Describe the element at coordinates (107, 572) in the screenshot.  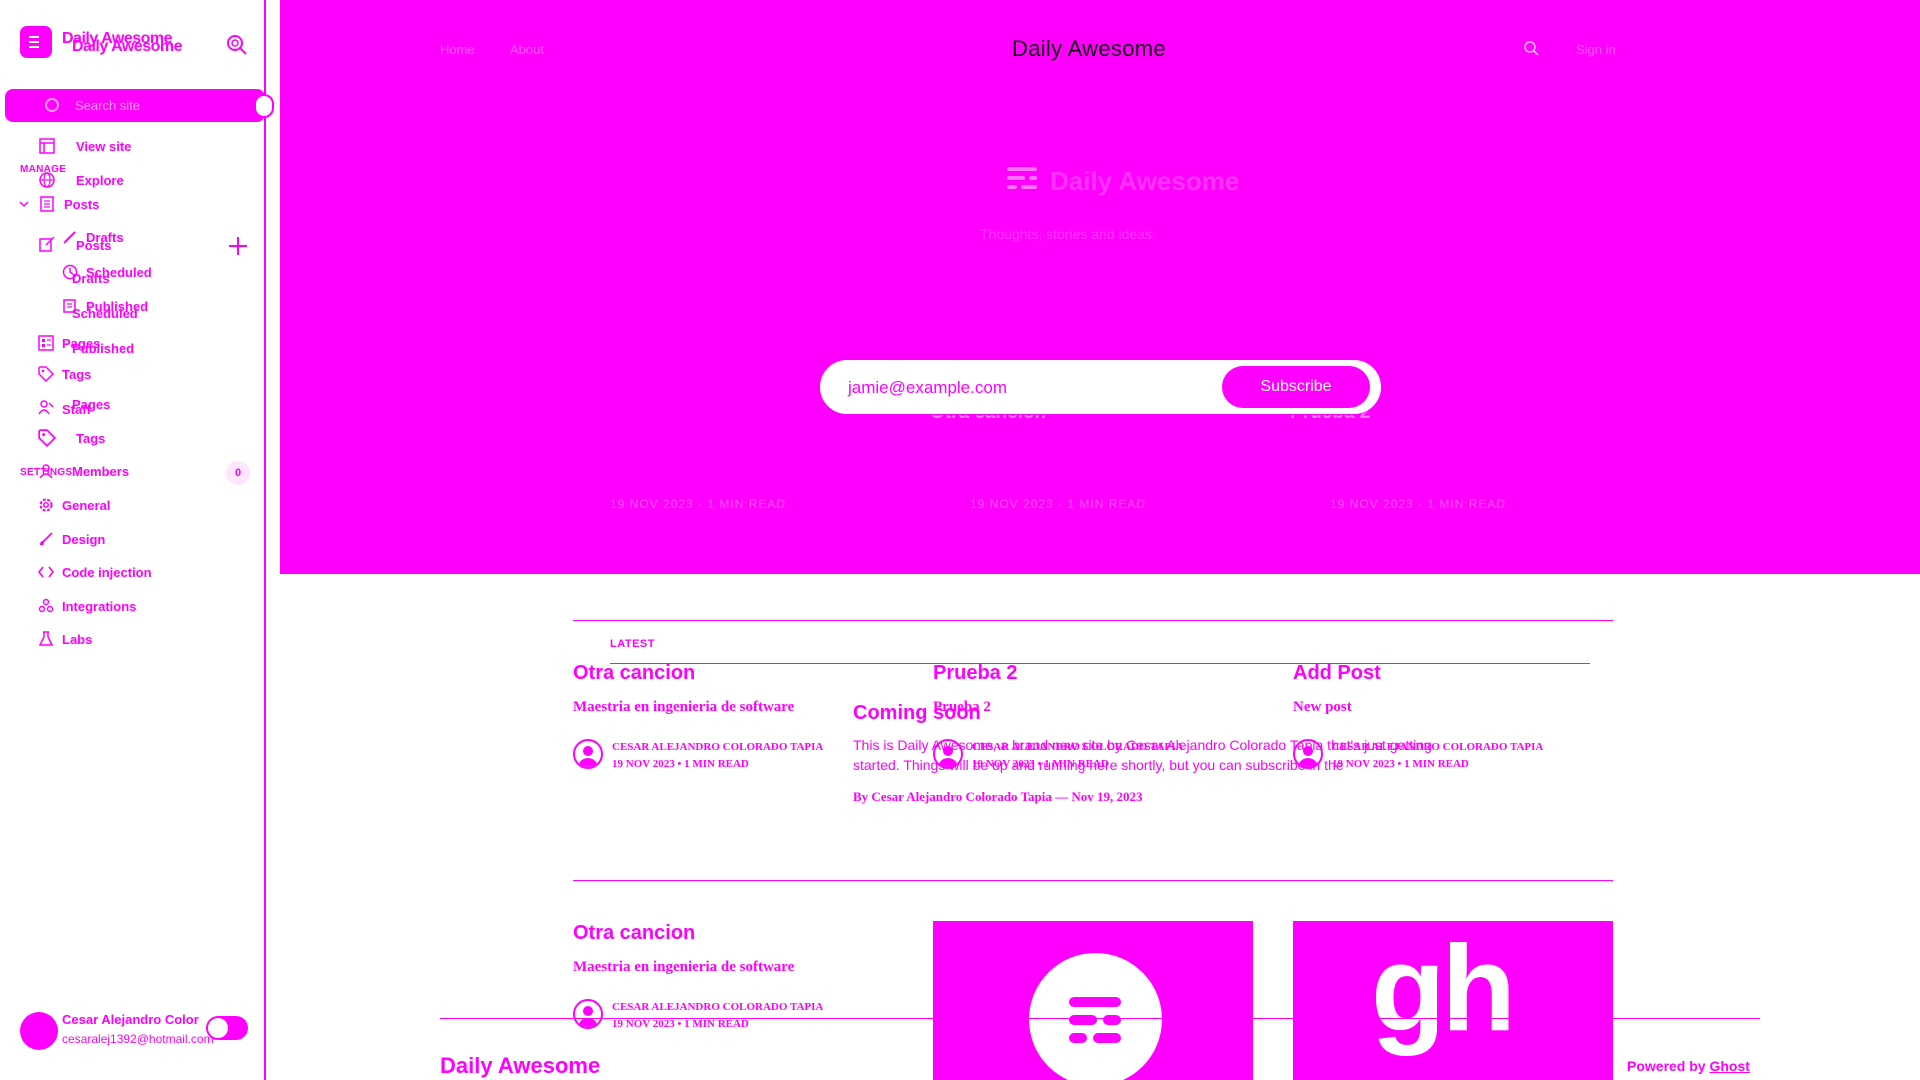
I see `sidebar-item-label: Code injection` at that location.